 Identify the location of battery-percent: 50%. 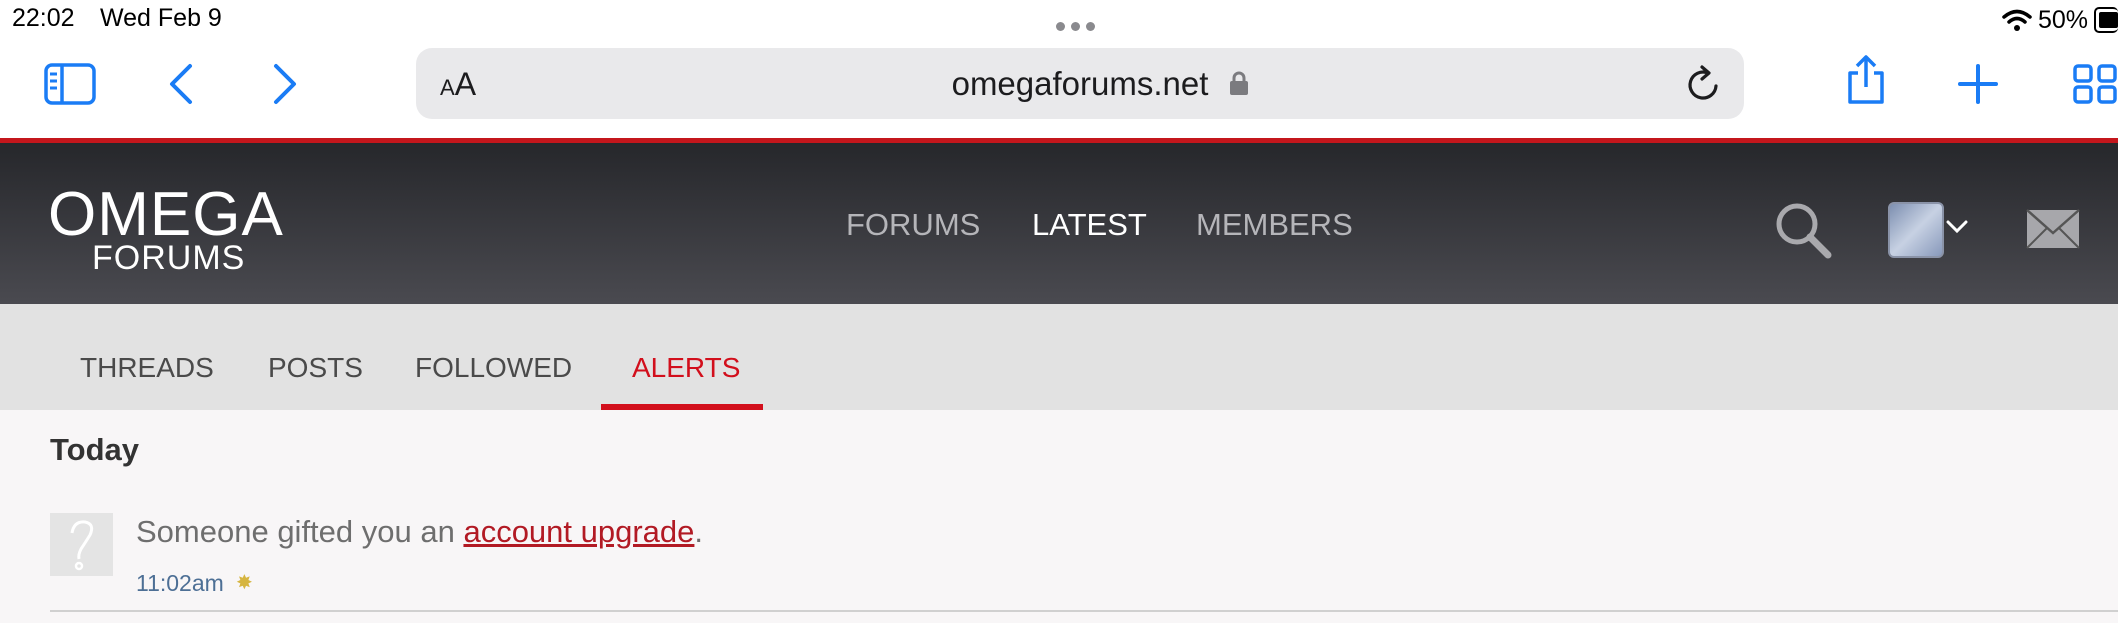
(2062, 19).